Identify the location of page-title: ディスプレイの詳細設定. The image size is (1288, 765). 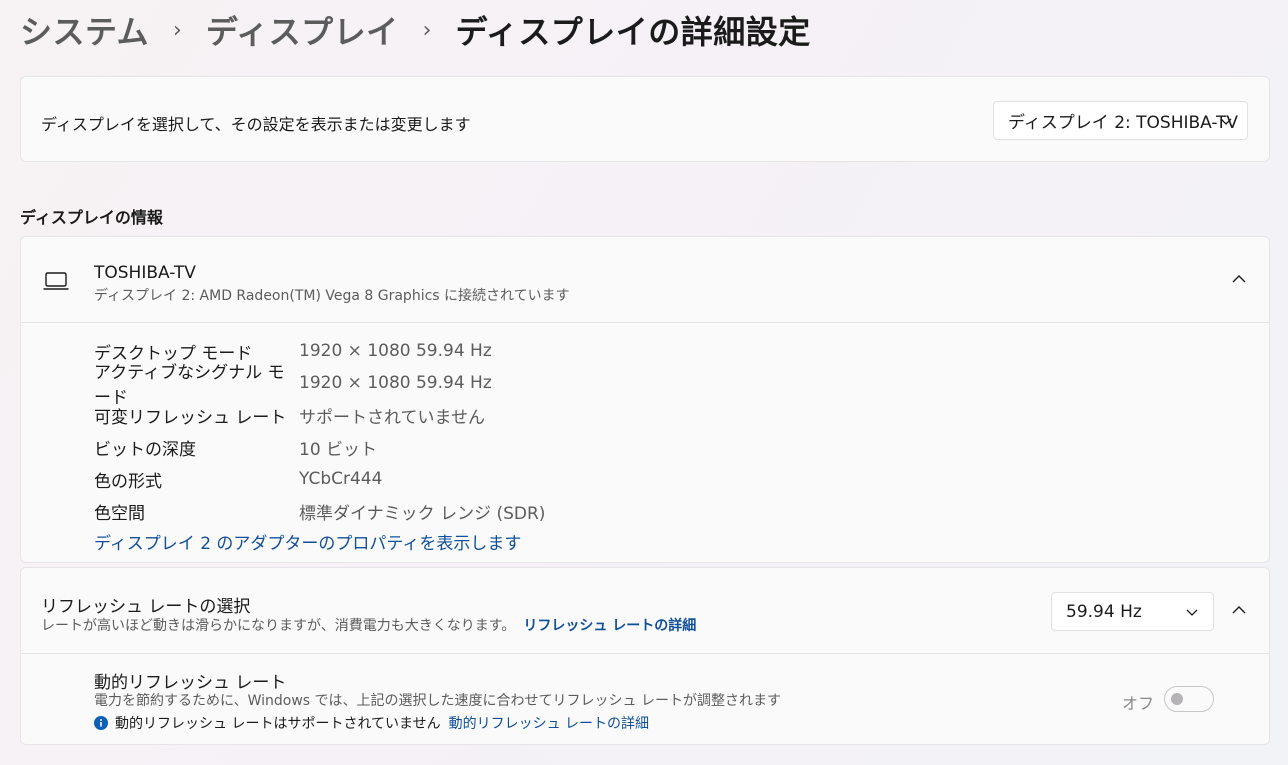
(633, 32).